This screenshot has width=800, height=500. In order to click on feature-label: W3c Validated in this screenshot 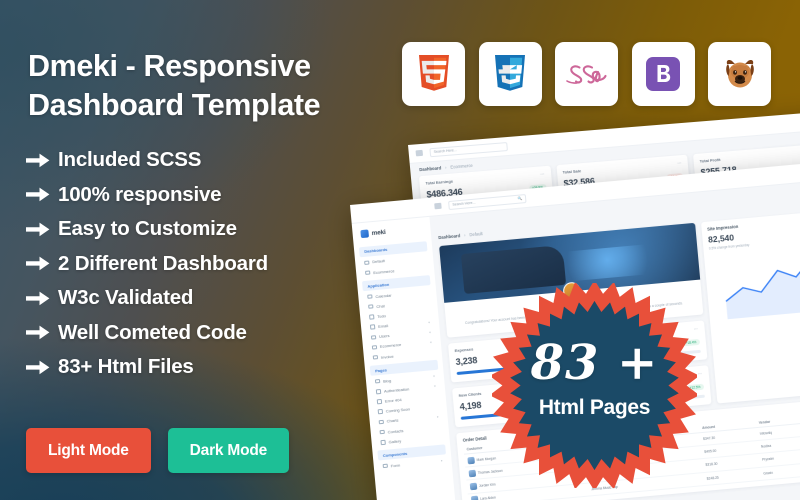, I will do `click(126, 298)`.